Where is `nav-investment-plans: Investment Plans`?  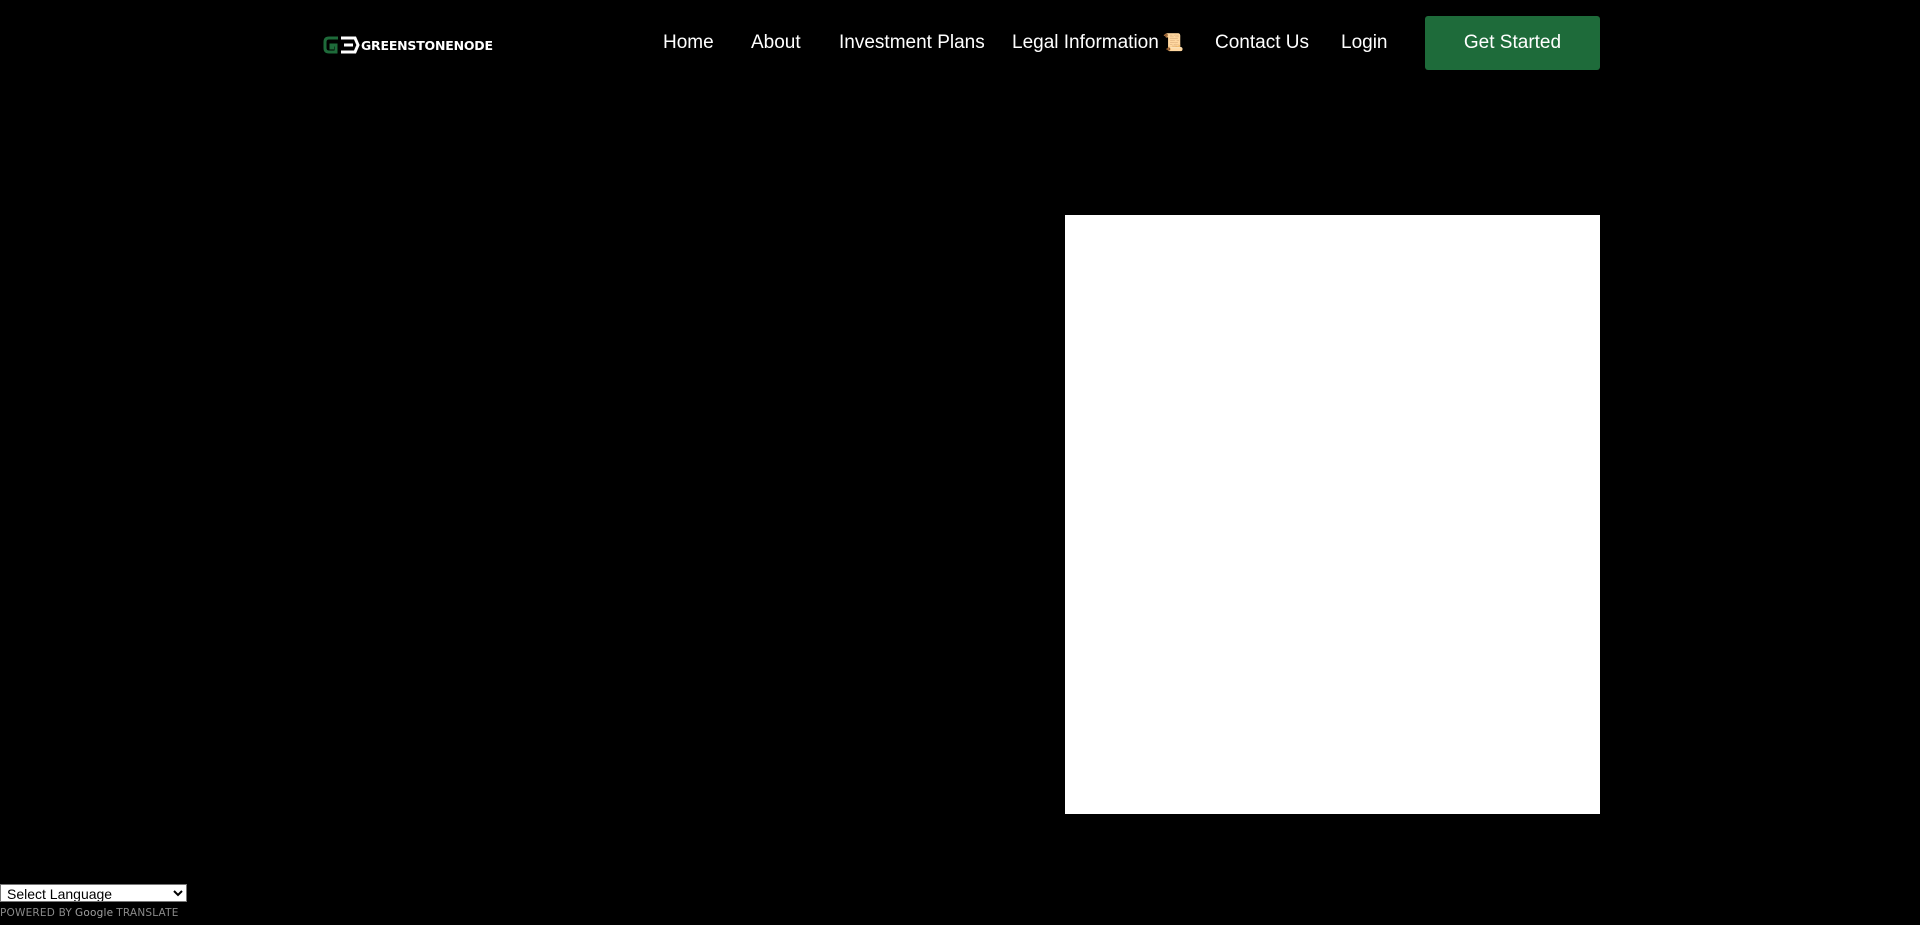
nav-investment-plans: Investment Plans is located at coordinates (912, 43).